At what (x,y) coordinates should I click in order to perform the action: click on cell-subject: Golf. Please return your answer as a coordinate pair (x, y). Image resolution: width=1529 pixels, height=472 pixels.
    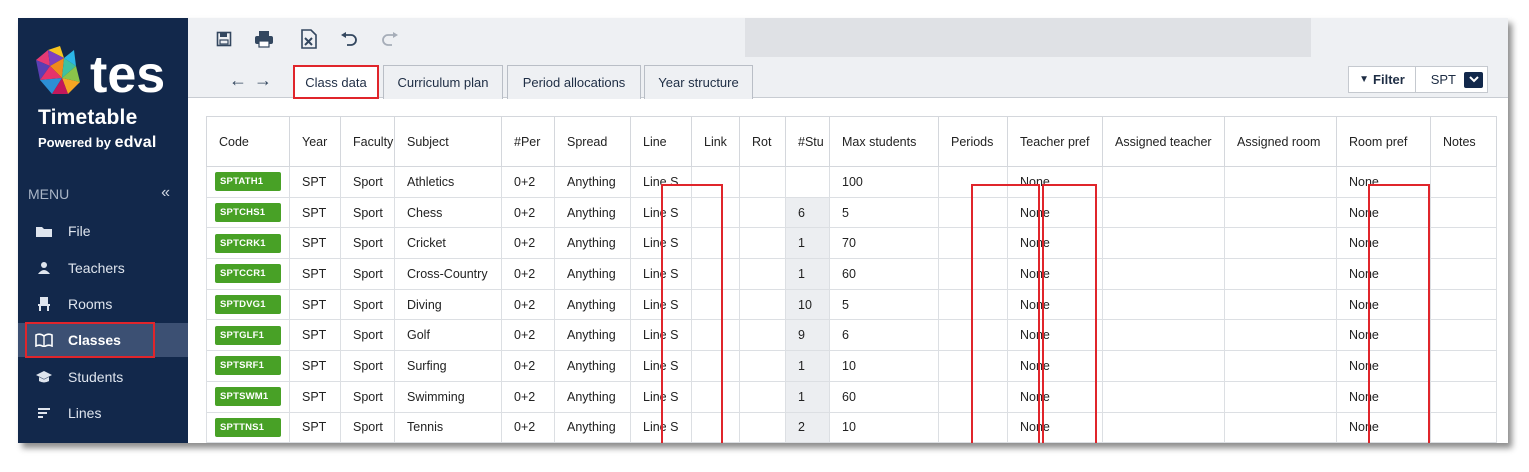
    Looking at the image, I should click on (448, 335).